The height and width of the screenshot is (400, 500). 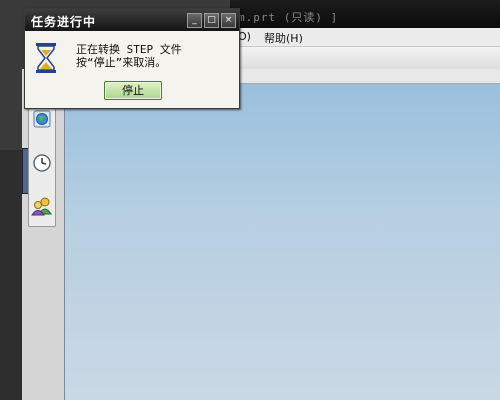 I want to click on history-clock-icon, so click(x=42, y=163).